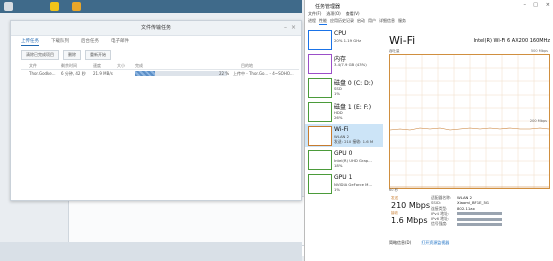 Image resolution: width=553 pixels, height=261 pixels. What do you see at coordinates (72, 55) in the screenshot?
I see `delete-button: 删除` at bounding box center [72, 55].